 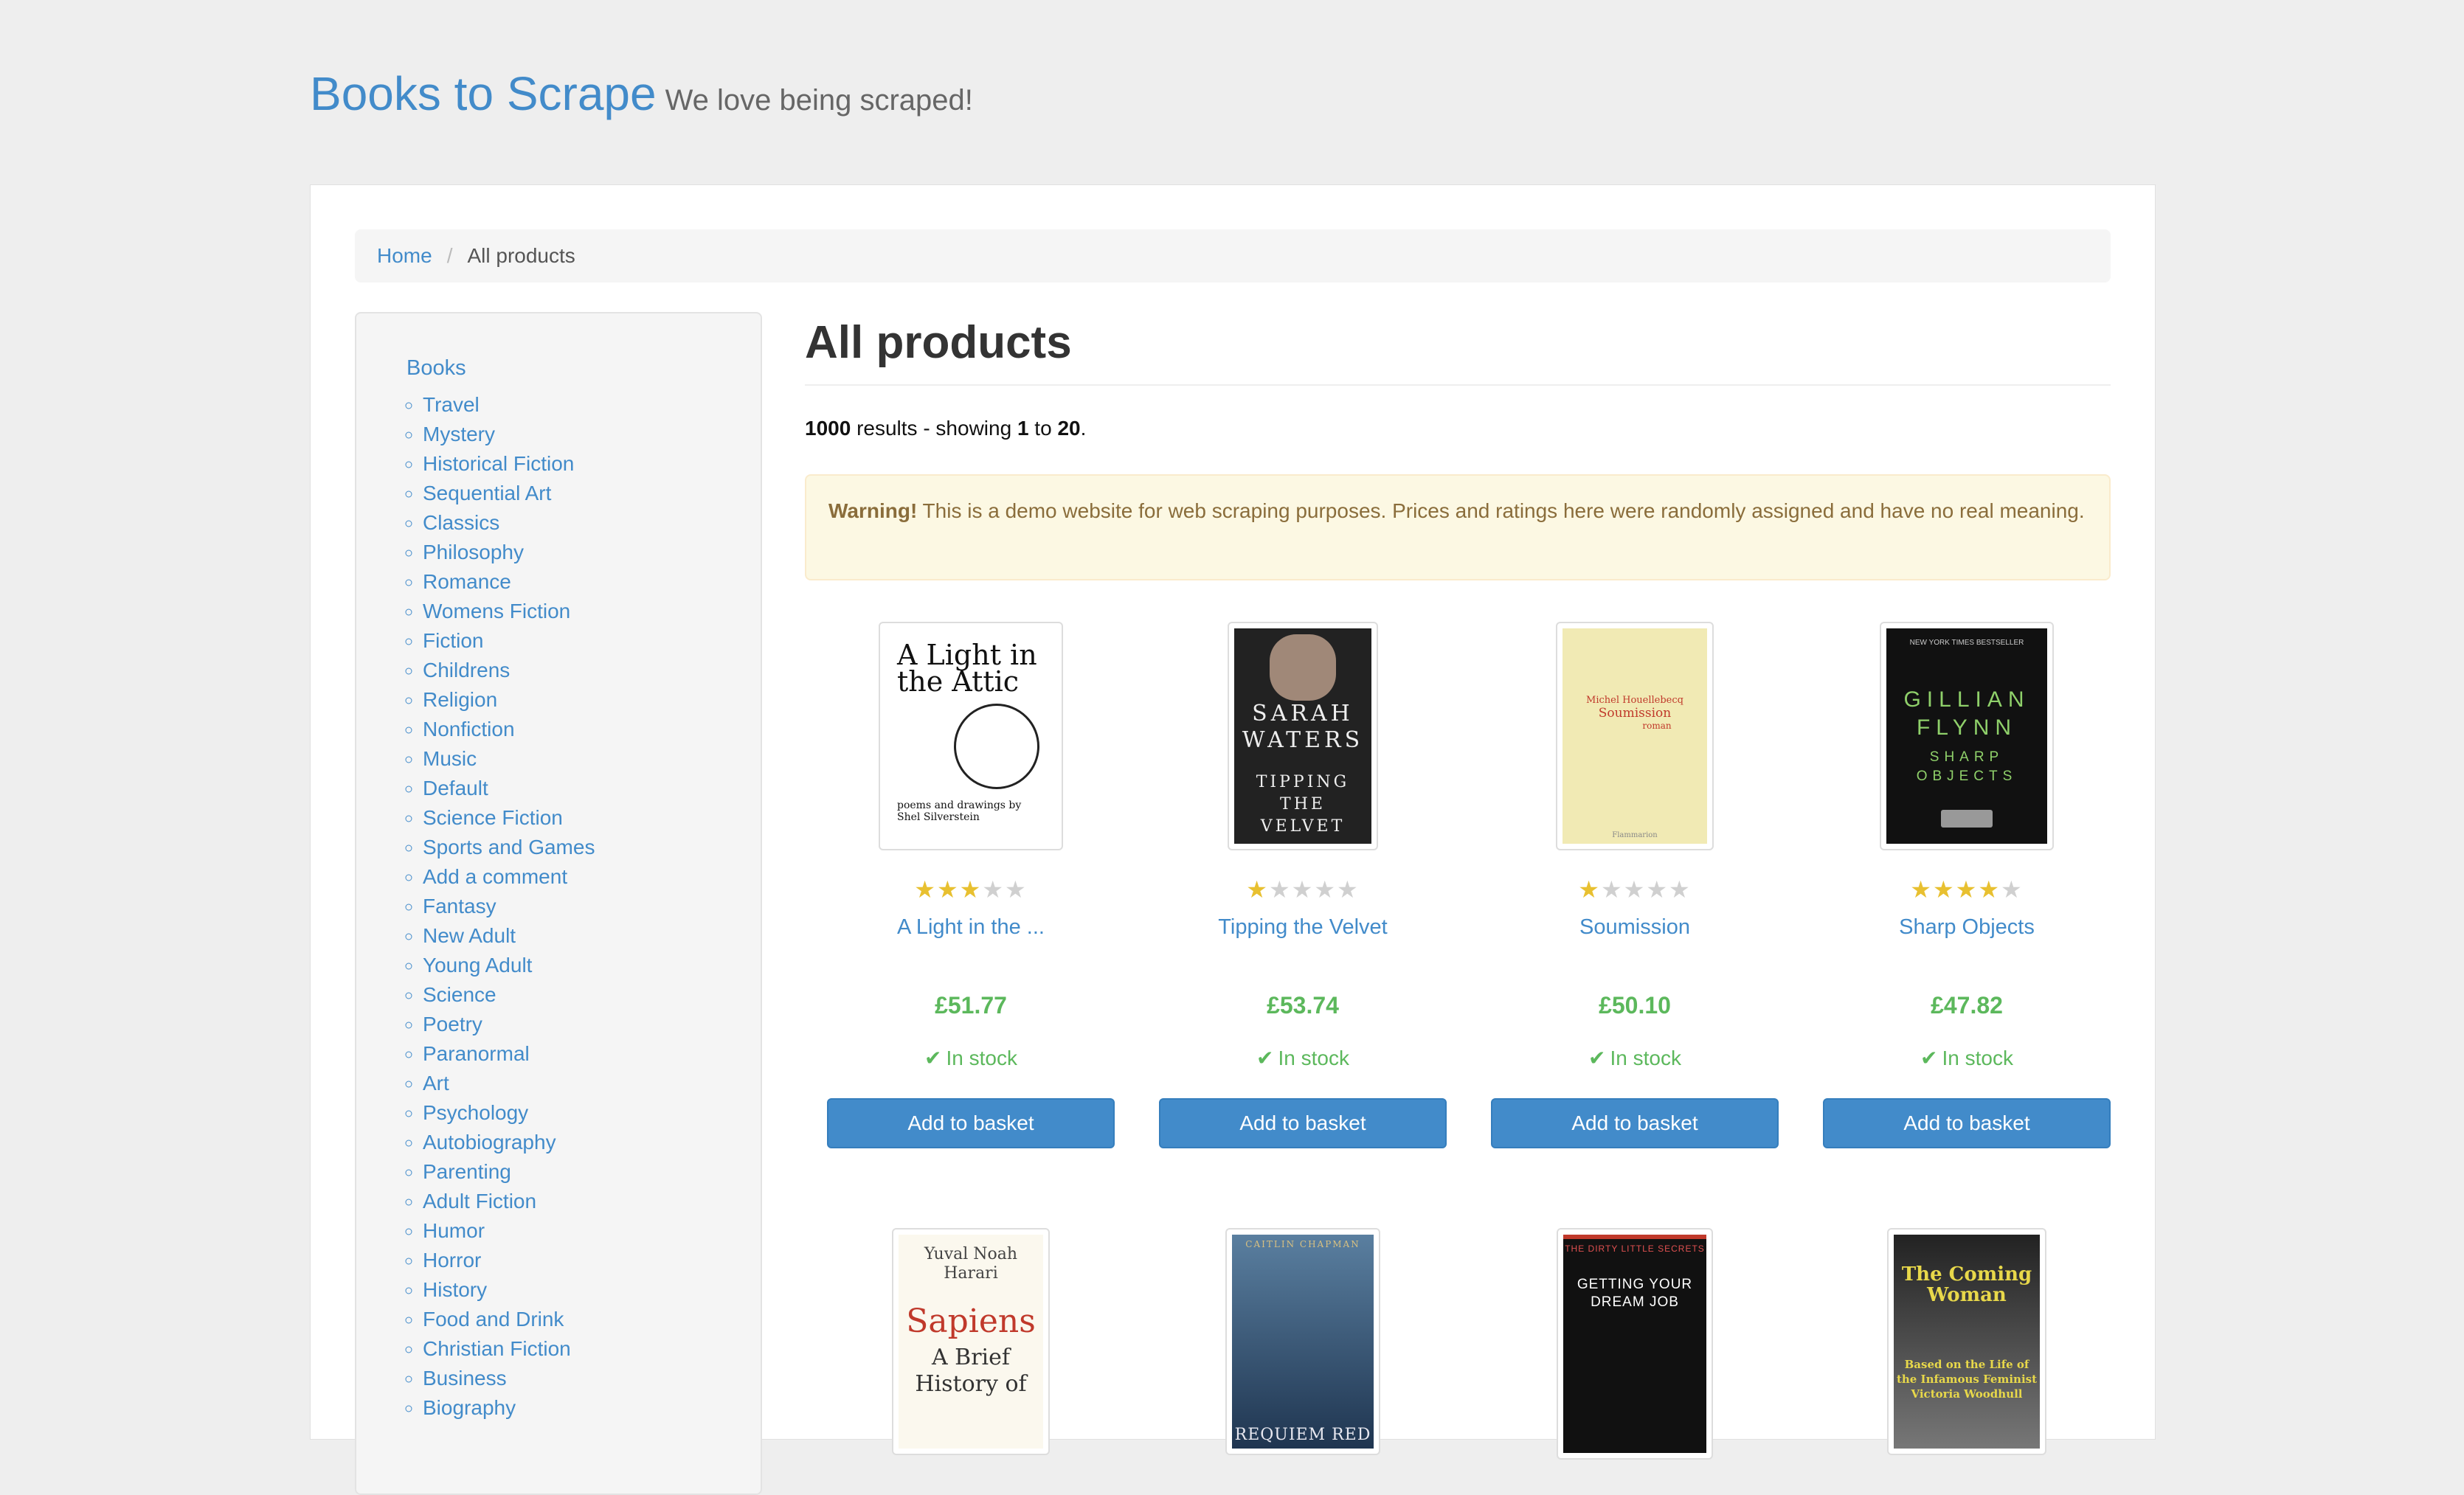 What do you see at coordinates (509, 1349) in the screenshot?
I see `category-link-christian-fiction: Christian Fiction` at bounding box center [509, 1349].